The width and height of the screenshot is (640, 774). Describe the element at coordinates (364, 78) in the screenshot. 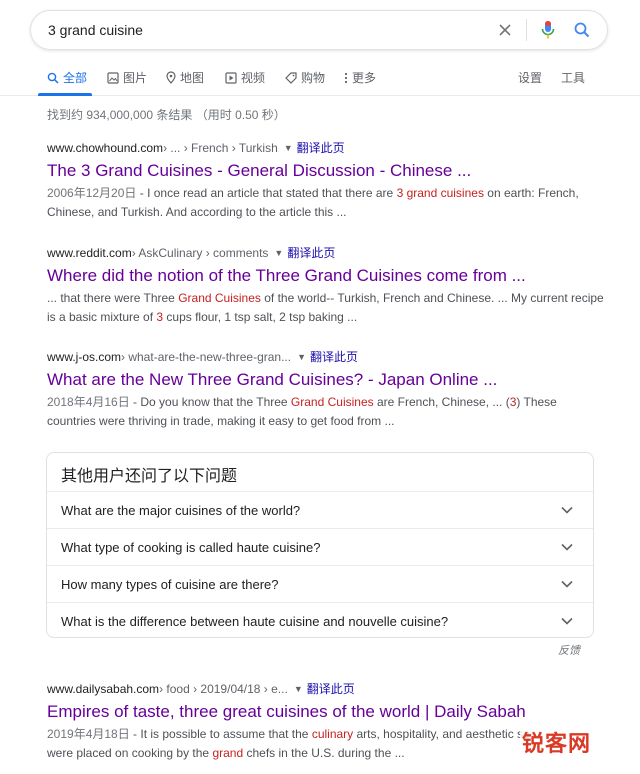

I see `tab-label: 更多` at that location.